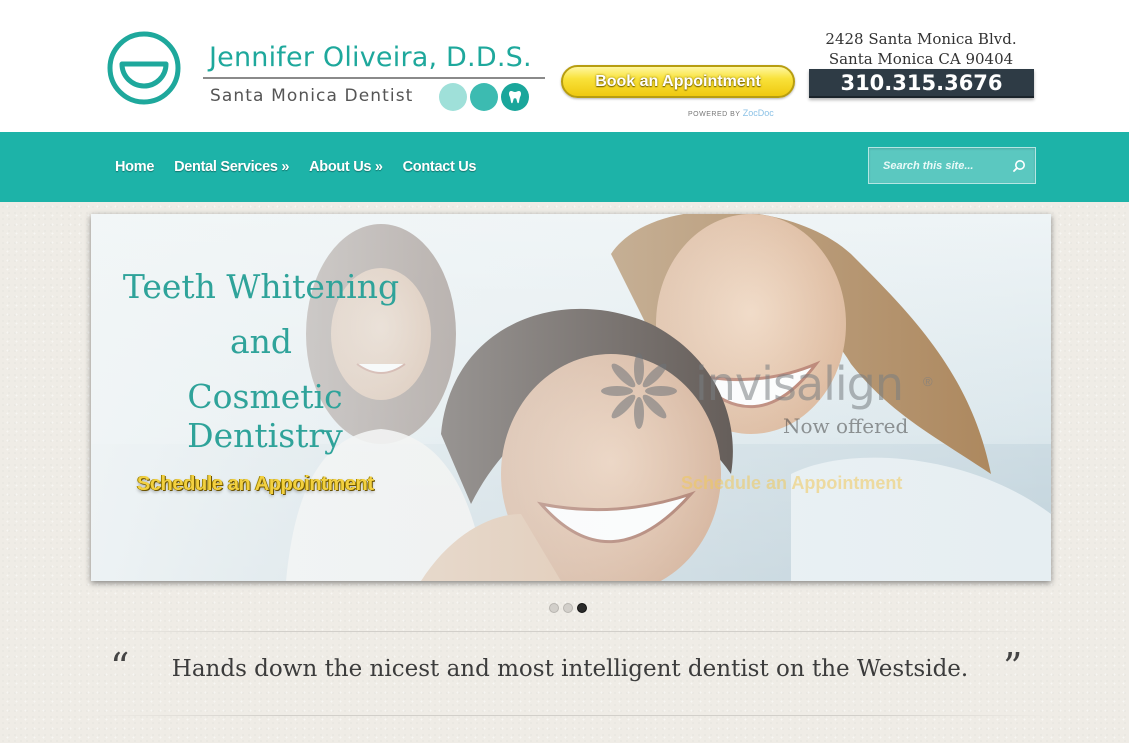 Image resolution: width=1129 pixels, height=743 pixels. What do you see at coordinates (1019, 166) in the screenshot?
I see `search-icon` at bounding box center [1019, 166].